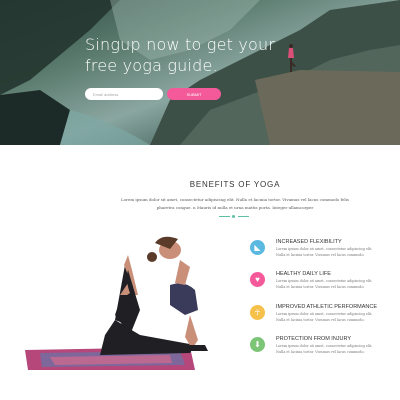 The height and width of the screenshot is (400, 400). I want to click on heart-icon: ♥, so click(257, 279).